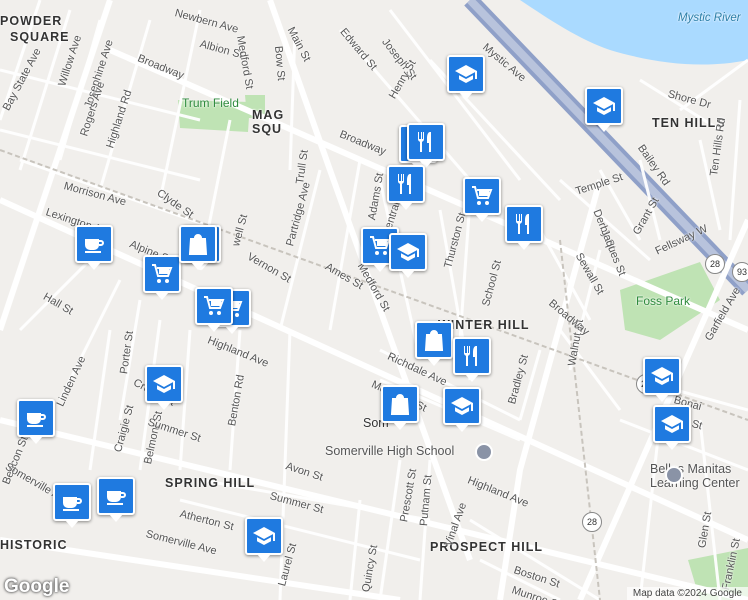 The width and height of the screenshot is (748, 600). I want to click on area-label-spring-hill: SPRING HILL, so click(210, 483).